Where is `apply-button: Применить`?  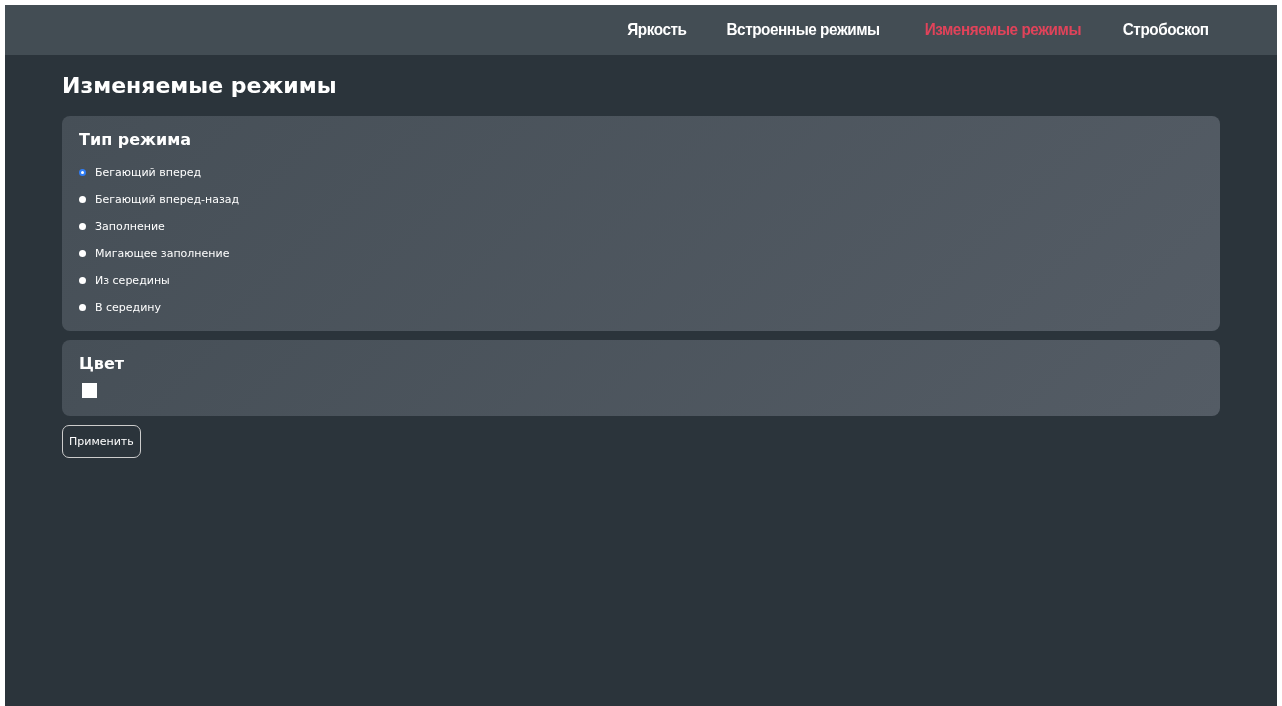
apply-button: Применить is located at coordinates (101, 441).